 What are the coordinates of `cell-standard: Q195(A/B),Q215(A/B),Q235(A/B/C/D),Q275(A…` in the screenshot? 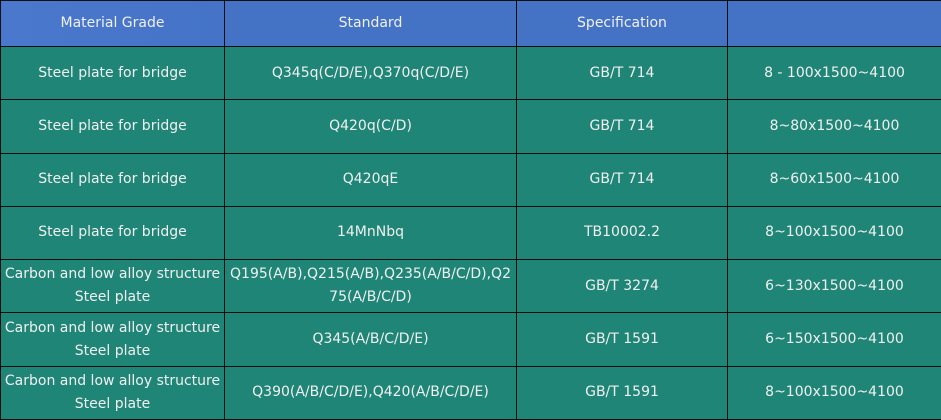 It's located at (370, 286).